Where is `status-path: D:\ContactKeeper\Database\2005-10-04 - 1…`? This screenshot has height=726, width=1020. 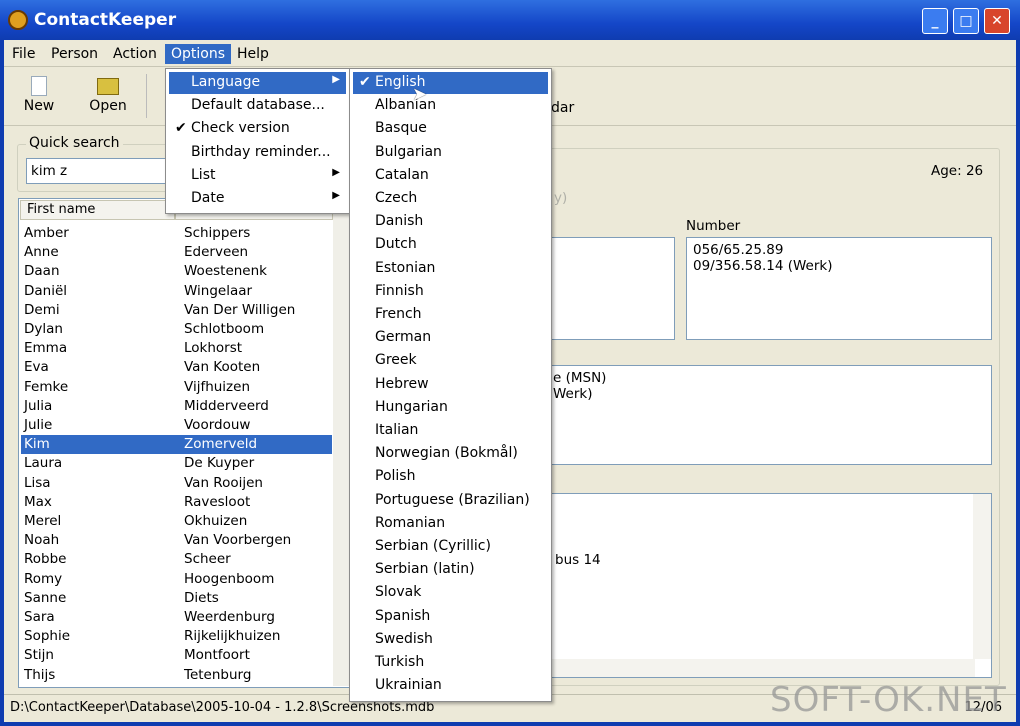
status-path: D:\ContactKeeper\Database\2005-10-04 - 1… is located at coordinates (222, 707).